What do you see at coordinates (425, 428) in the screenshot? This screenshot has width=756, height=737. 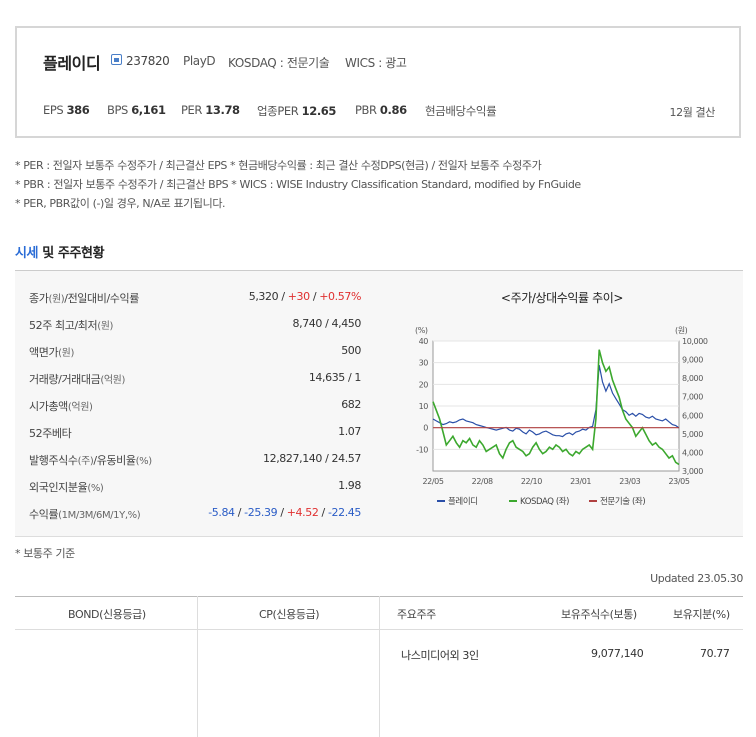 I see `left-tick-label: 0` at bounding box center [425, 428].